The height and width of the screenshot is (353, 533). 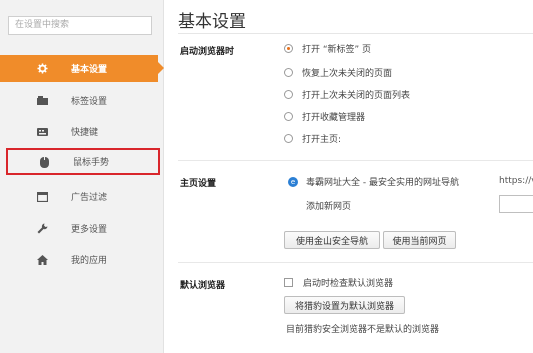 I want to click on title-divider, so click(x=355, y=33).